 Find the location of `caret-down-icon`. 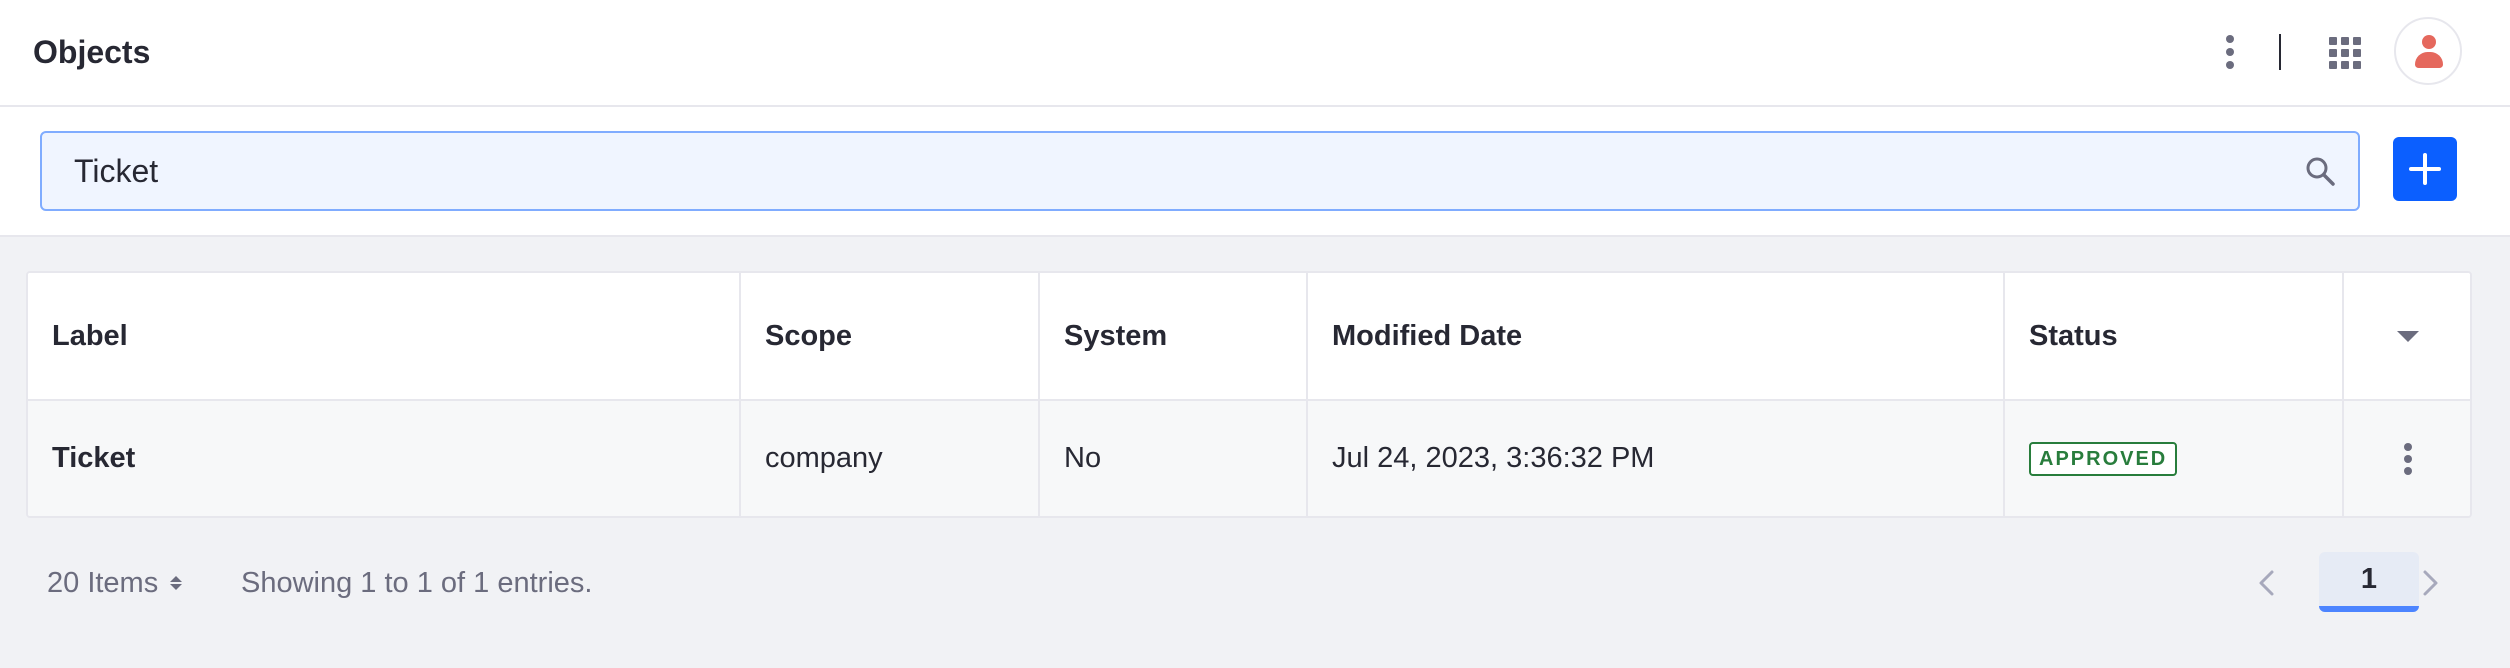

caret-down-icon is located at coordinates (2408, 336).